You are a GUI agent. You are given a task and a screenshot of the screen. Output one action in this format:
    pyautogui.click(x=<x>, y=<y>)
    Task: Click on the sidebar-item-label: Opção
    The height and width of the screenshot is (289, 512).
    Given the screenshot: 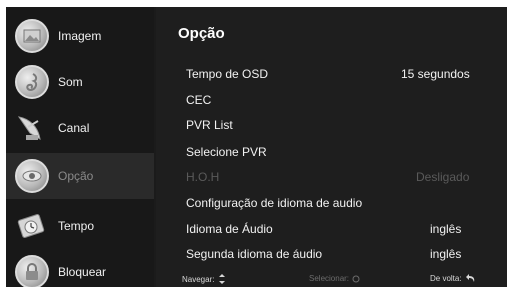 What is the action you would take?
    pyautogui.click(x=76, y=176)
    